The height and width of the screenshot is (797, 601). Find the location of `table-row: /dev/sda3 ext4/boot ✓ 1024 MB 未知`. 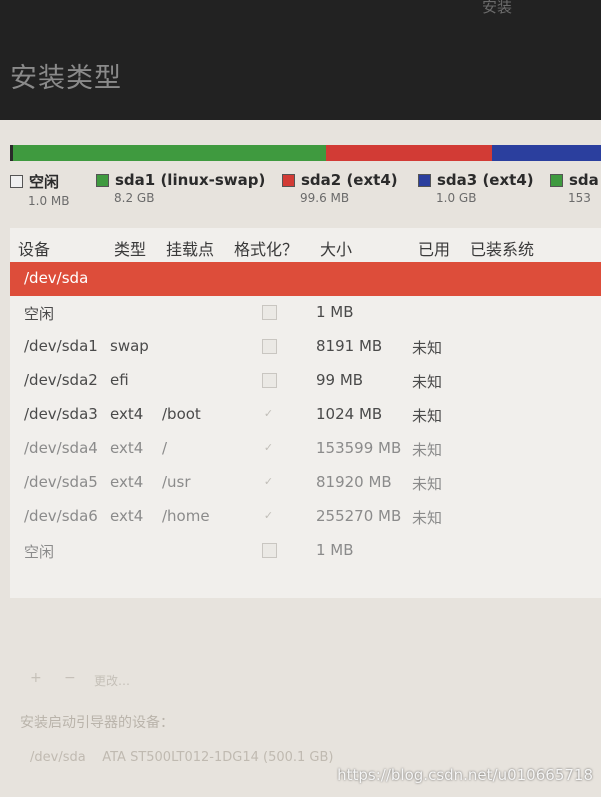

table-row: /dev/sda3 ext4/boot ✓ 1024 MB 未知 is located at coordinates (305, 415).